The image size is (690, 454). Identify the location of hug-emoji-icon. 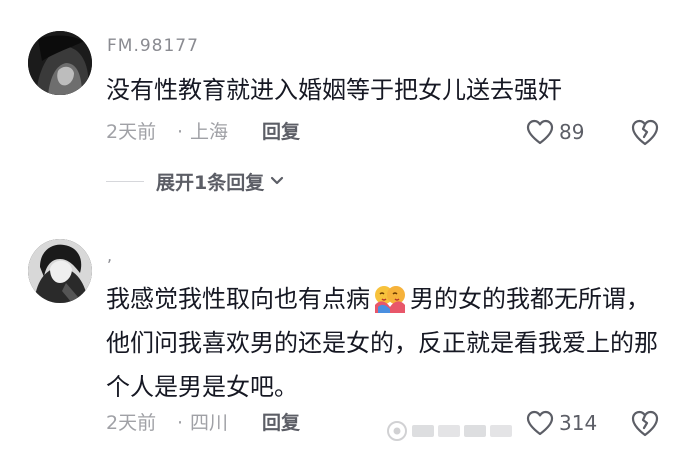
(390, 299).